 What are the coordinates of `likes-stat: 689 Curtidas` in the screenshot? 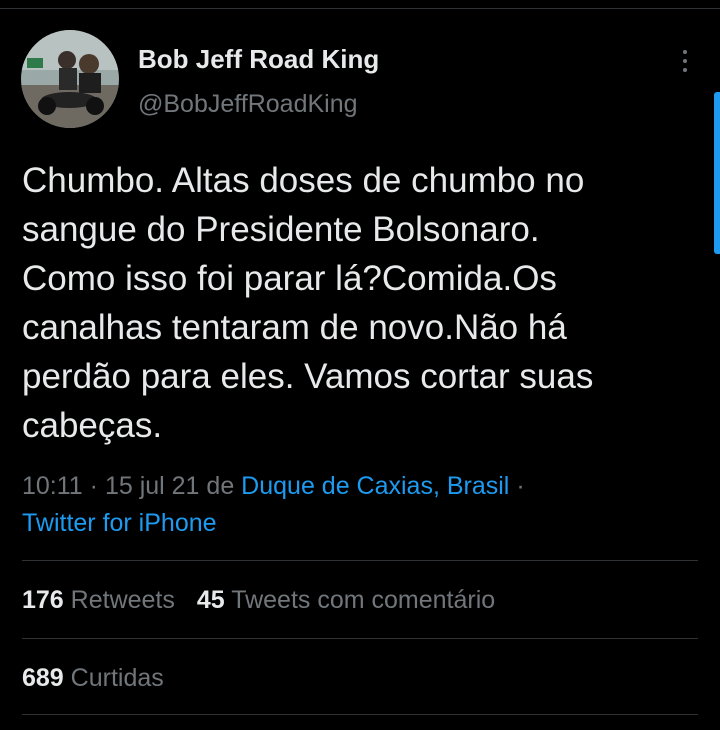 It's located at (93, 678).